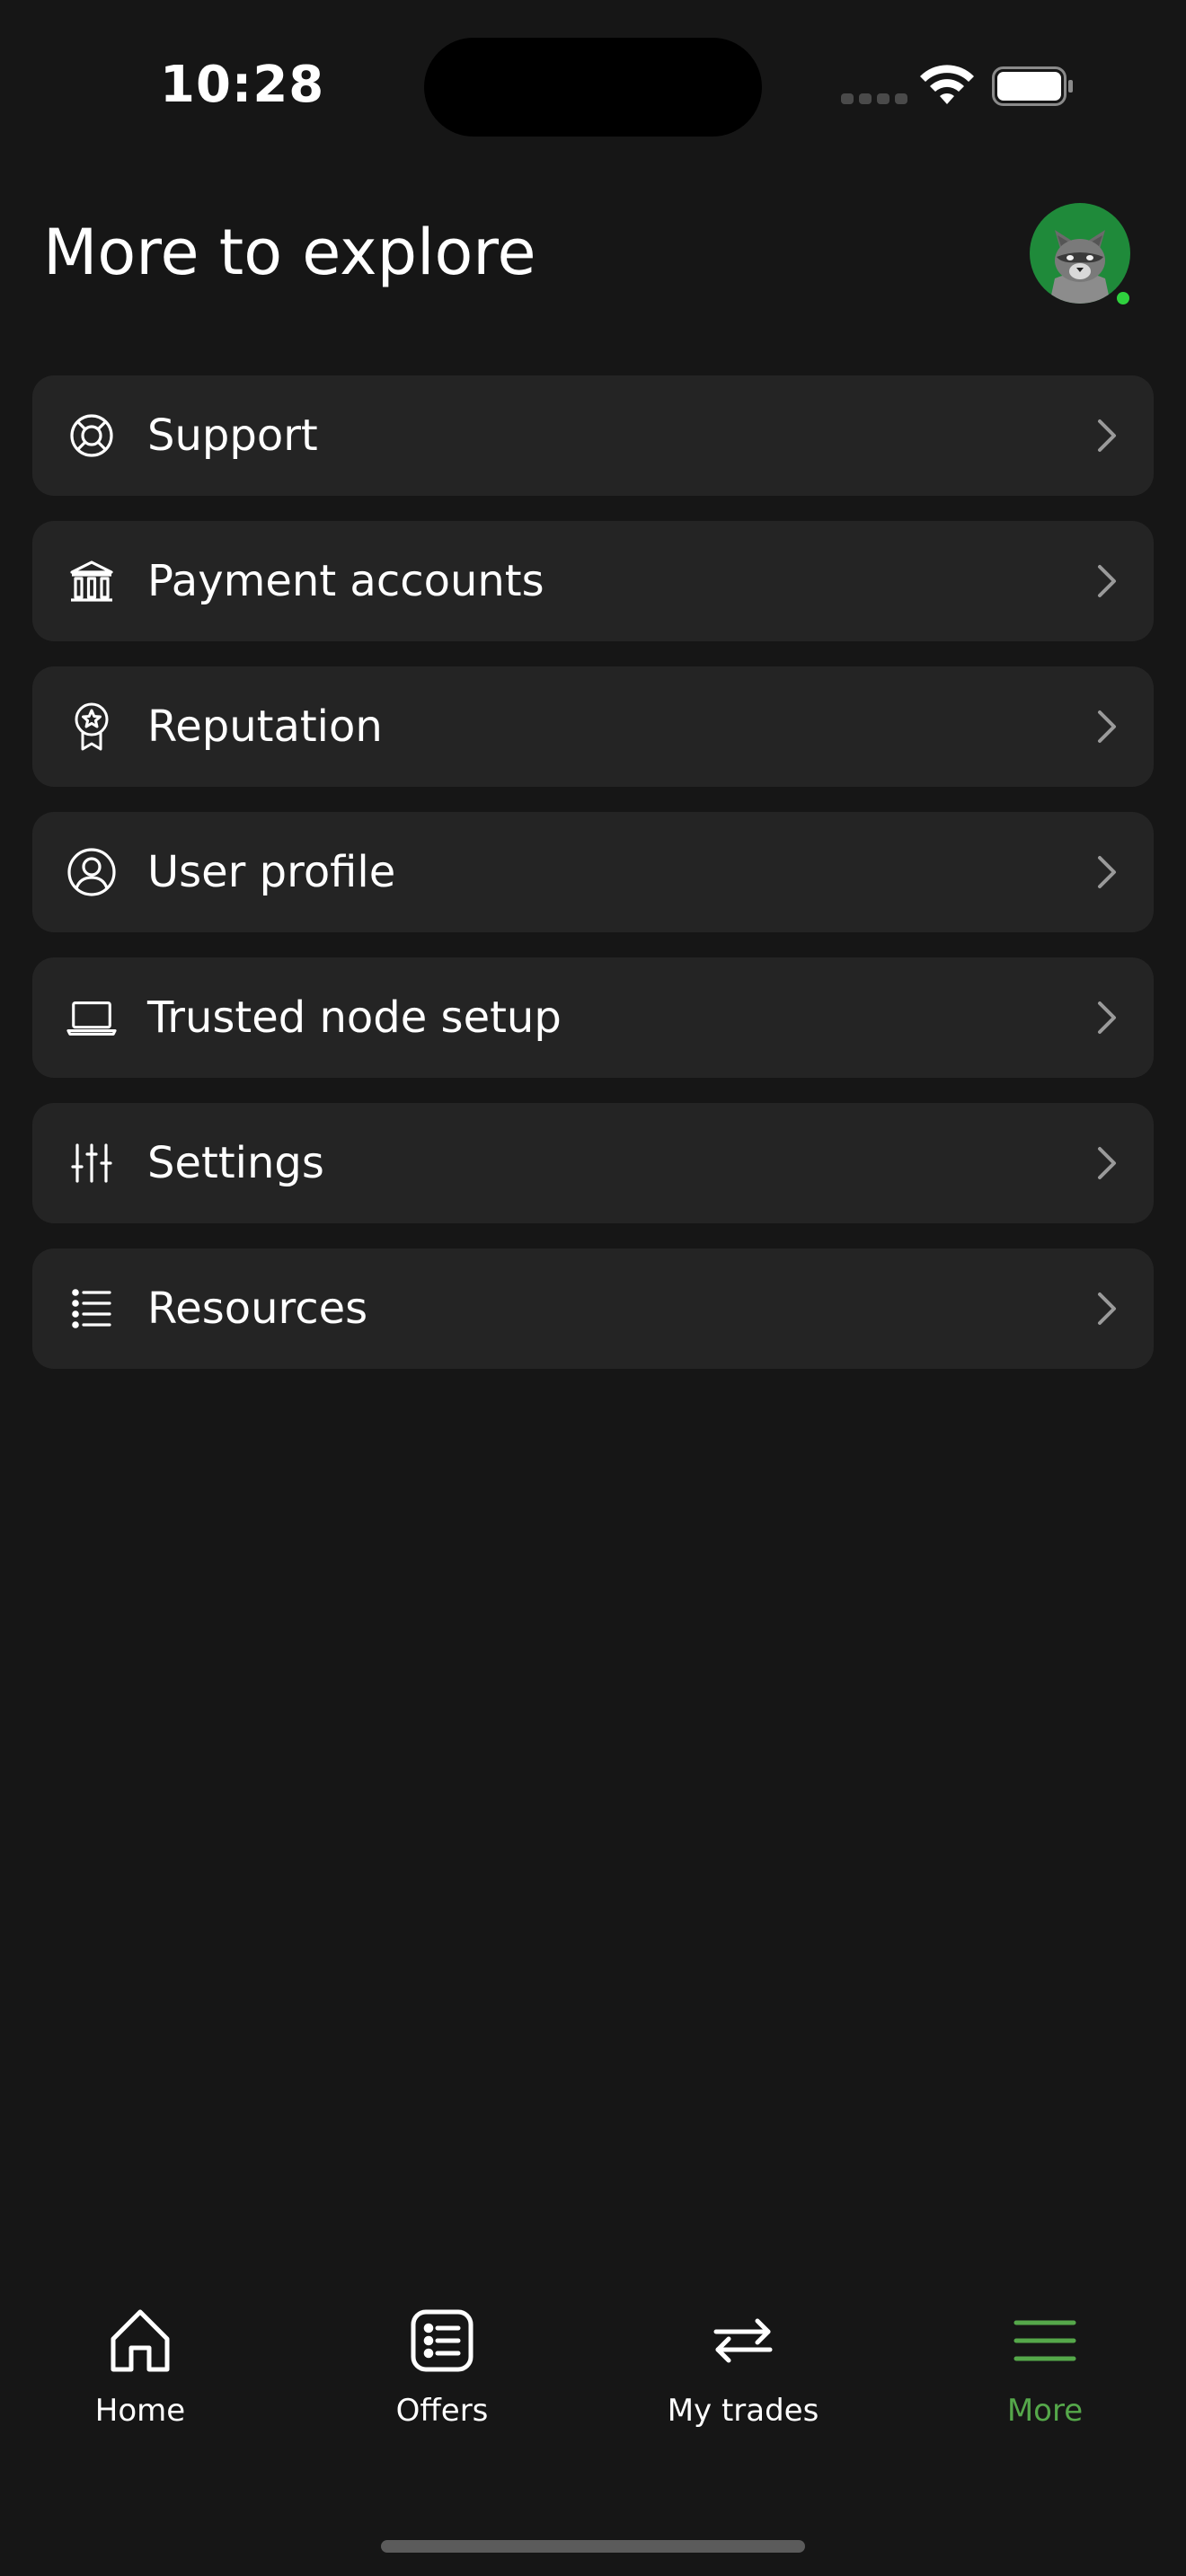  Describe the element at coordinates (235, 1163) in the screenshot. I see `menu-item-label: Settings` at that location.